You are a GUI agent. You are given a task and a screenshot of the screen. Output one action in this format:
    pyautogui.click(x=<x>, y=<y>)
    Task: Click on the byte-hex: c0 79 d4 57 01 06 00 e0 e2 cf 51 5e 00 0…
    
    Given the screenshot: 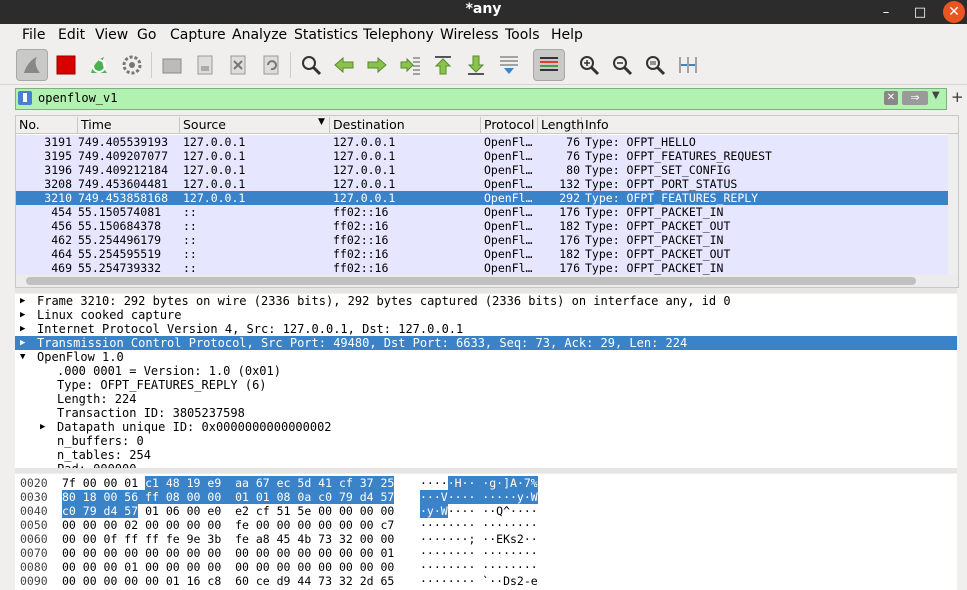 What is the action you would take?
    pyautogui.click(x=228, y=511)
    